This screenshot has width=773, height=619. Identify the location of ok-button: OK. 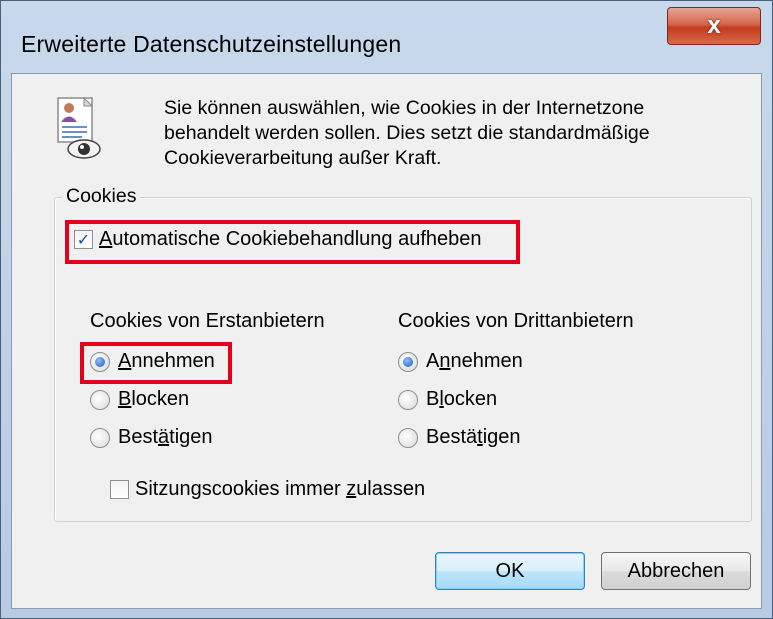
(510, 571).